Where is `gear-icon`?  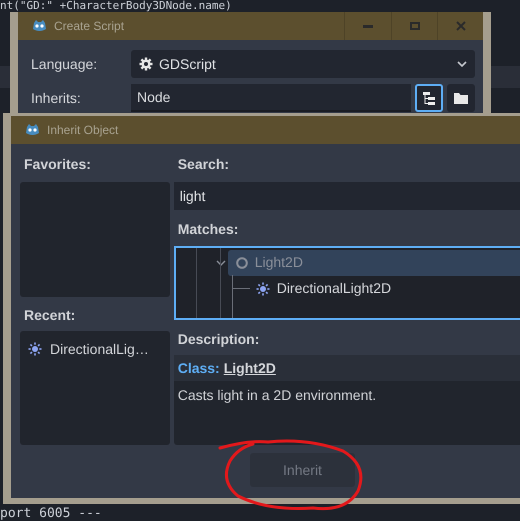 gear-icon is located at coordinates (146, 64).